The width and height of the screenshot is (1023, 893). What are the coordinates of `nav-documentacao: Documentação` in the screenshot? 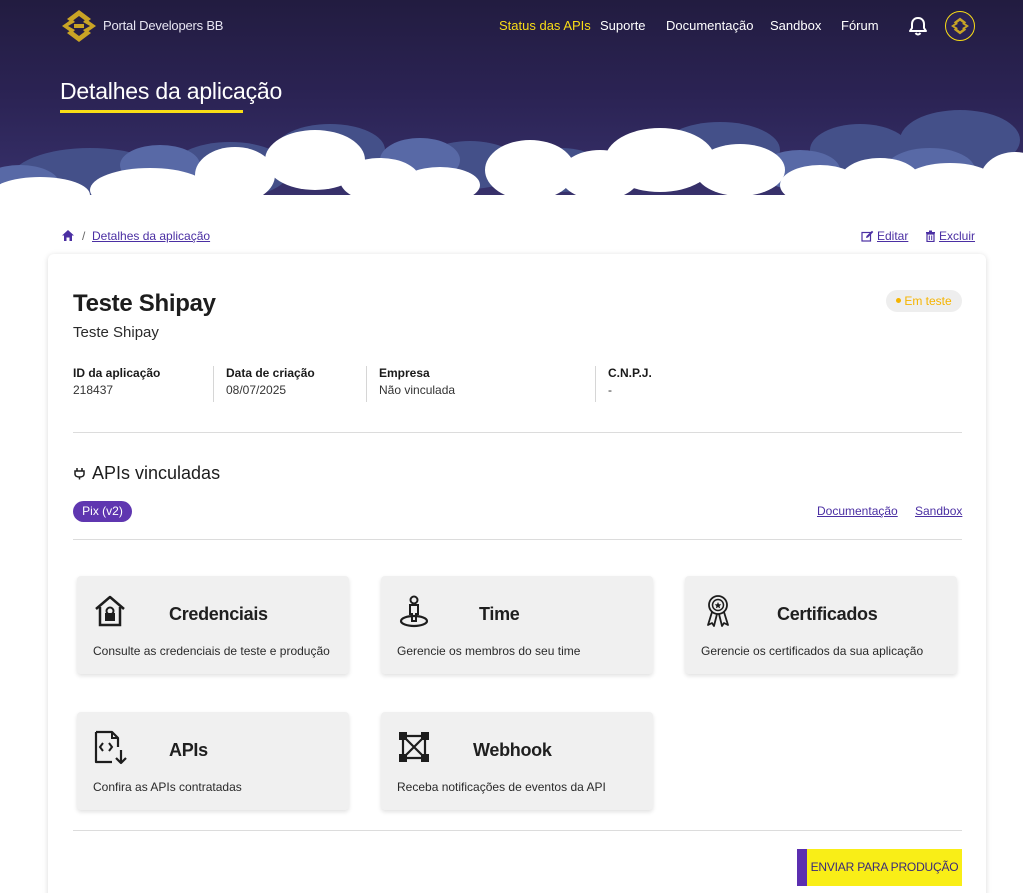 It's located at (709, 25).